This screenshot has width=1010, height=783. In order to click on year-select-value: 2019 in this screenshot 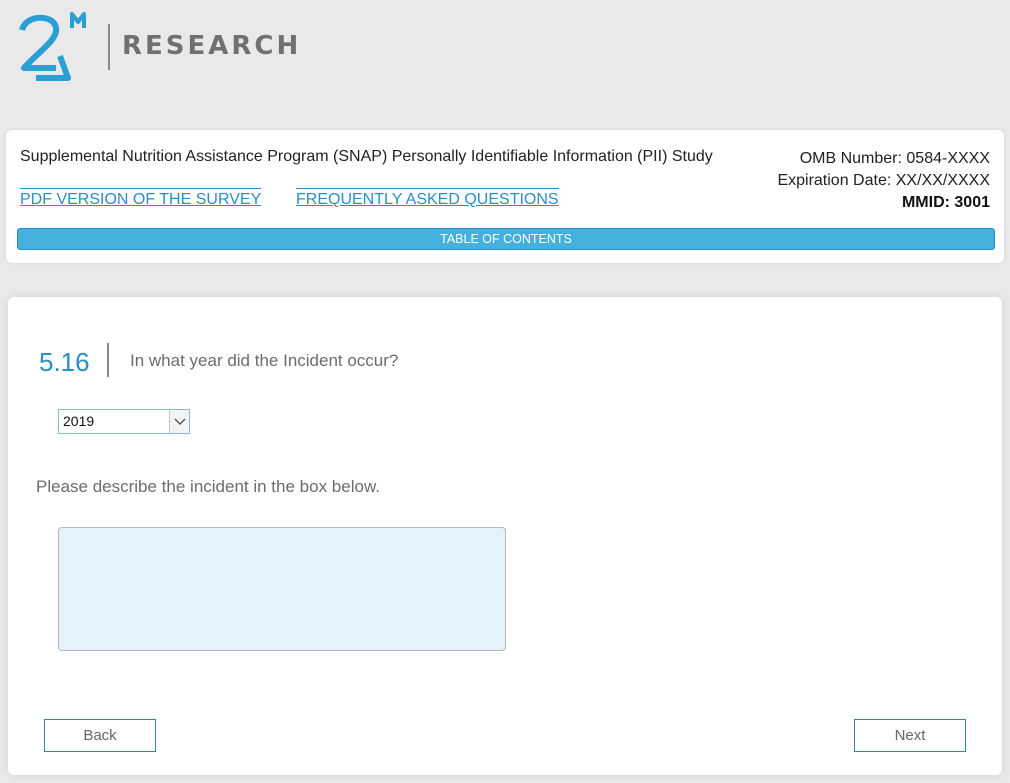, I will do `click(79, 421)`.